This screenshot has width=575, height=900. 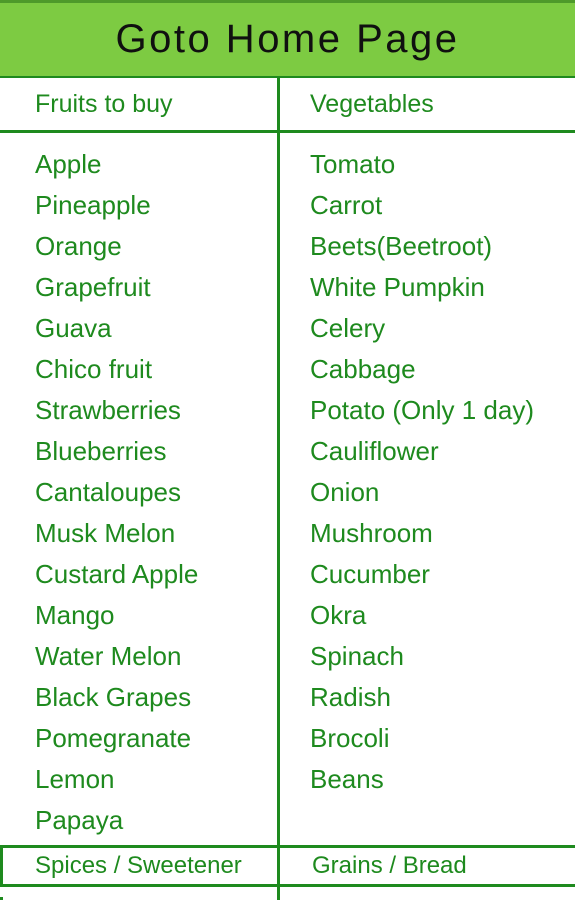 What do you see at coordinates (101, 451) in the screenshot?
I see `list-item: Blueberries` at bounding box center [101, 451].